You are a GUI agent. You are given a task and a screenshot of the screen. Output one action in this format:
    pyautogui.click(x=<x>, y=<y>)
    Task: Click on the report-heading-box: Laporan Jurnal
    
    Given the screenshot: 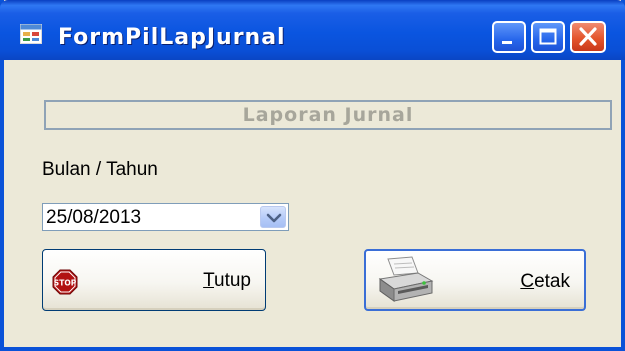 What is the action you would take?
    pyautogui.click(x=328, y=115)
    